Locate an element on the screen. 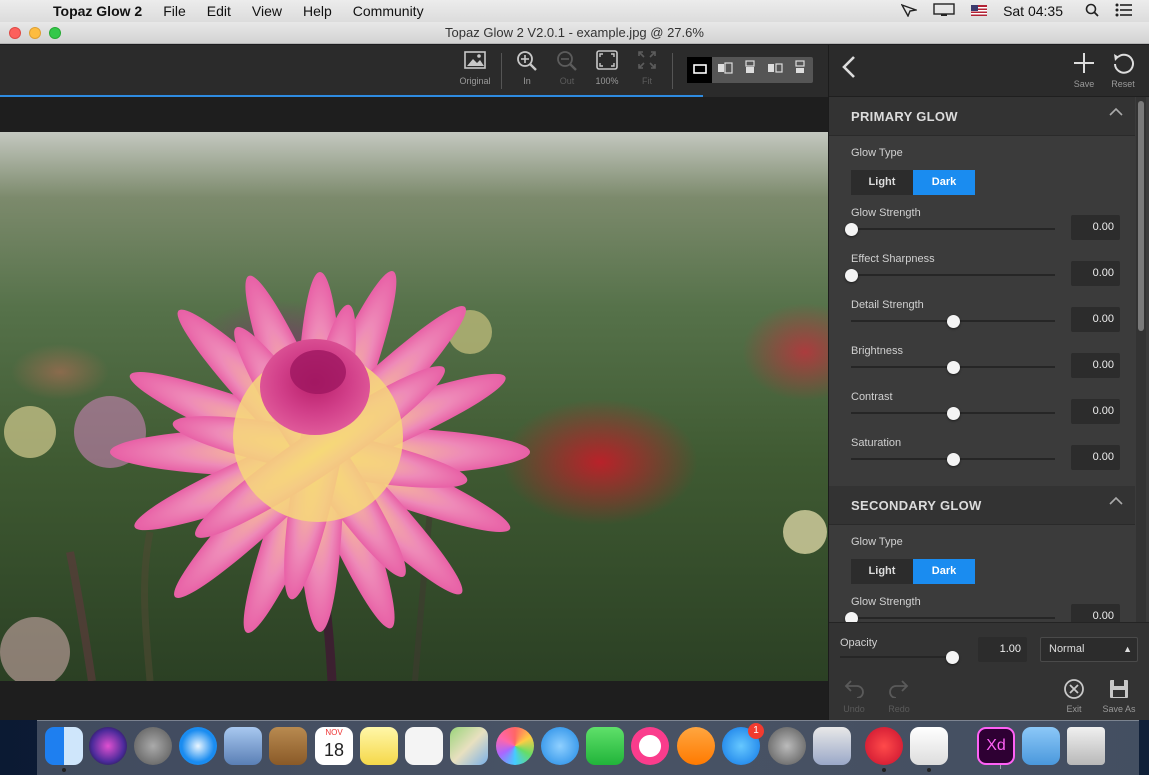  brightness-slider is located at coordinates (953, 367).